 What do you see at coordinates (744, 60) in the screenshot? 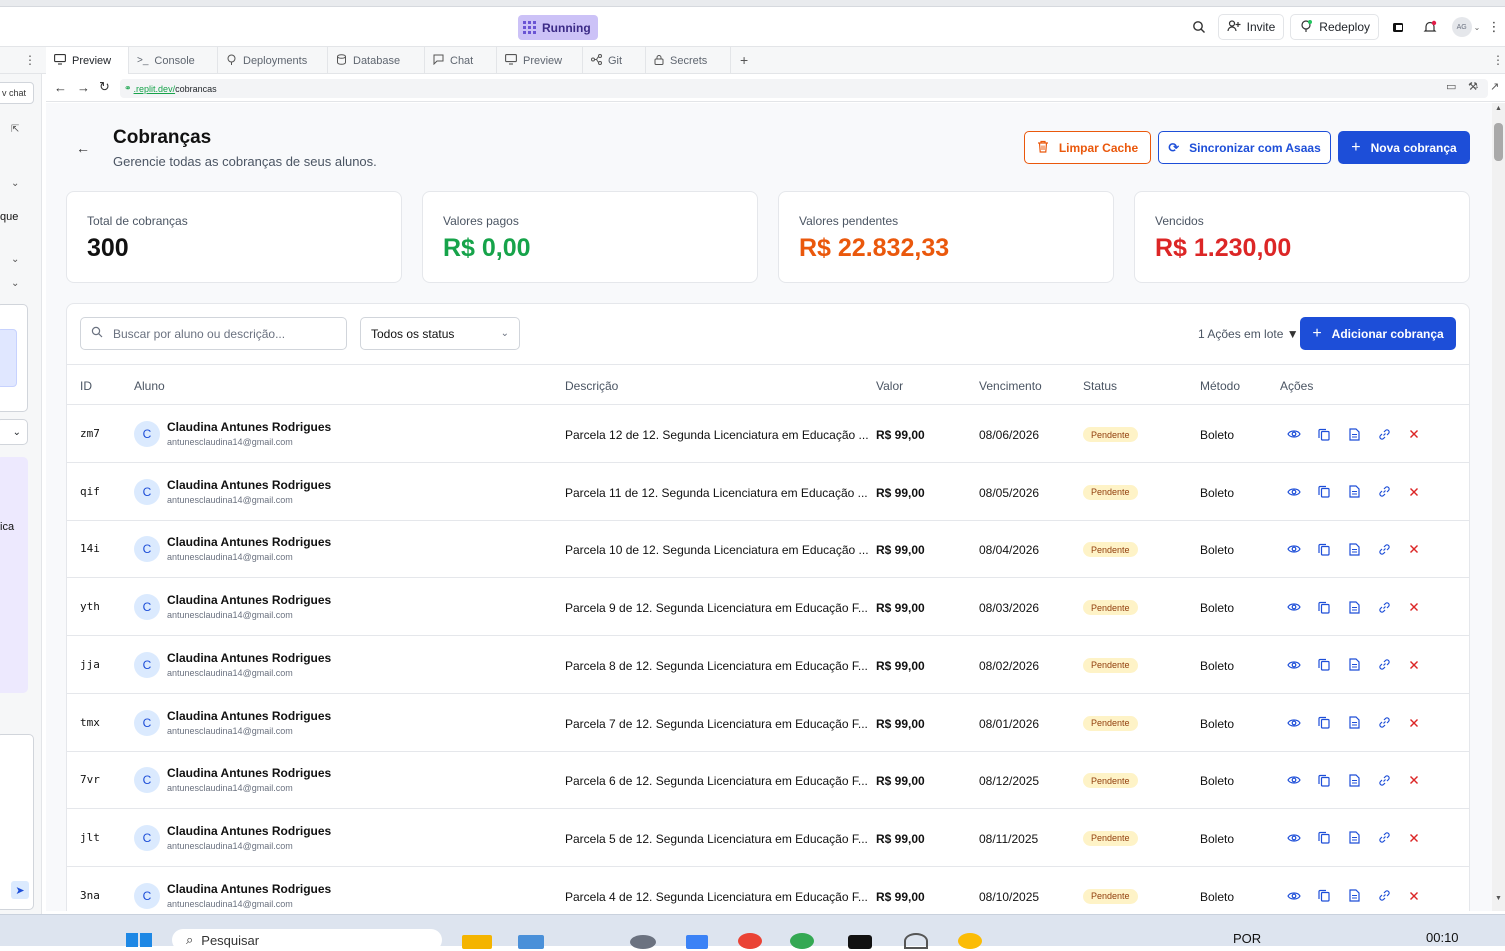
I see `add-tab-icon: +` at bounding box center [744, 60].